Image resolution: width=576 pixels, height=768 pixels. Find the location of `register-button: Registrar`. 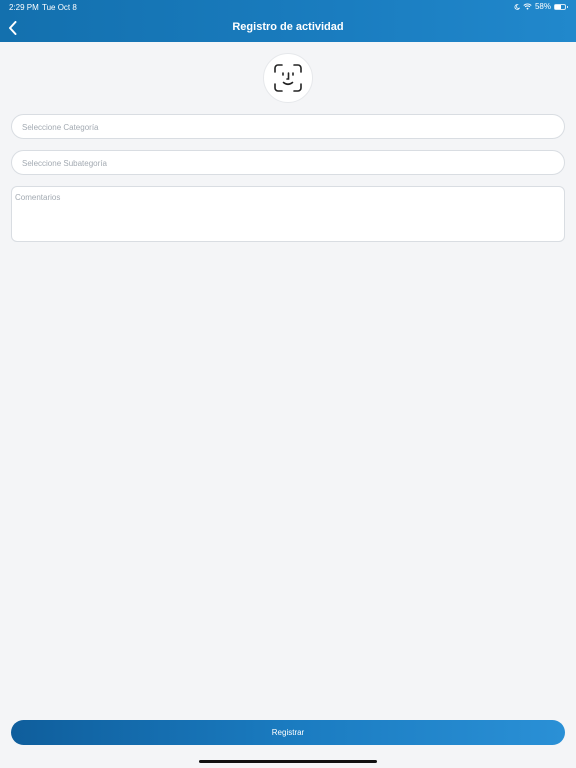

register-button: Registrar is located at coordinates (288, 732).